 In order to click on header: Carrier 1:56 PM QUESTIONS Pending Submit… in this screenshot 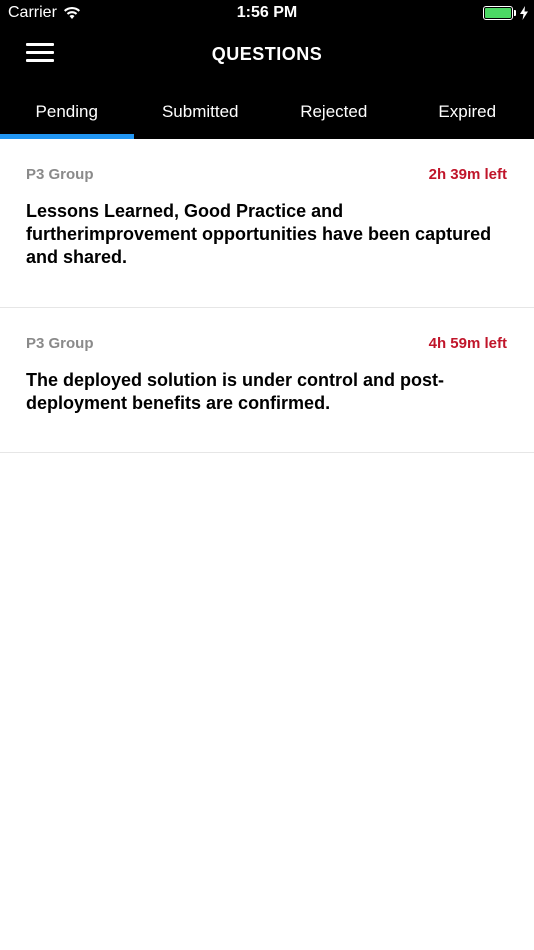, I will do `click(267, 69)`.